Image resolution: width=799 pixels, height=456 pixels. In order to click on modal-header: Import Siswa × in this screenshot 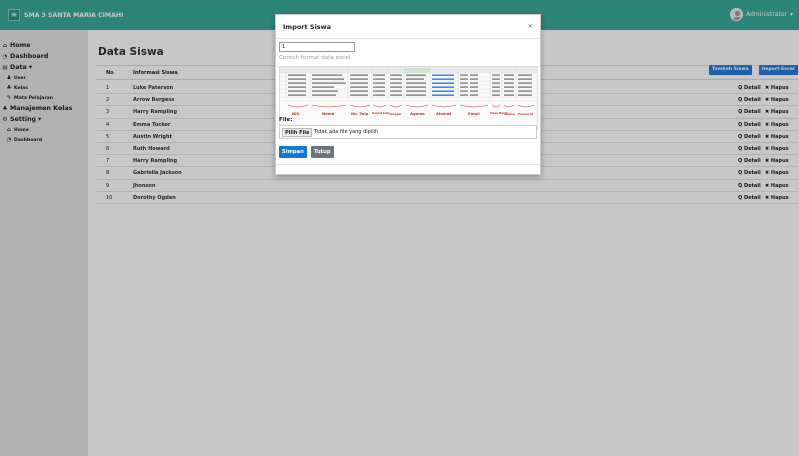, I will do `click(408, 27)`.